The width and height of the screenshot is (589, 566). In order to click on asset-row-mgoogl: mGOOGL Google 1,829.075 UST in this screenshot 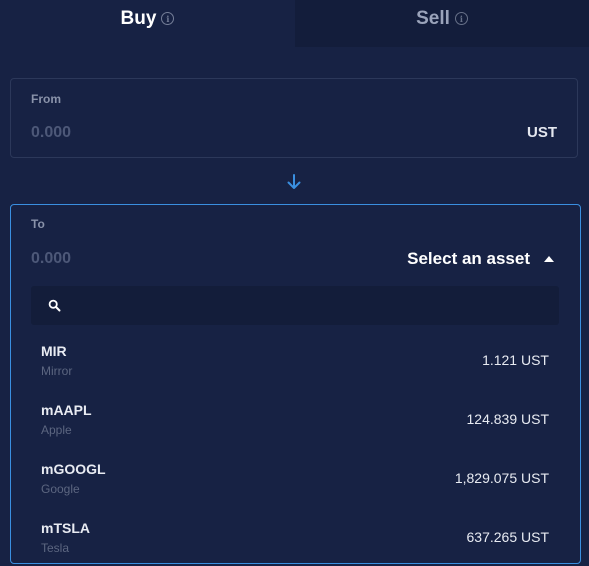, I will do `click(295, 477)`.